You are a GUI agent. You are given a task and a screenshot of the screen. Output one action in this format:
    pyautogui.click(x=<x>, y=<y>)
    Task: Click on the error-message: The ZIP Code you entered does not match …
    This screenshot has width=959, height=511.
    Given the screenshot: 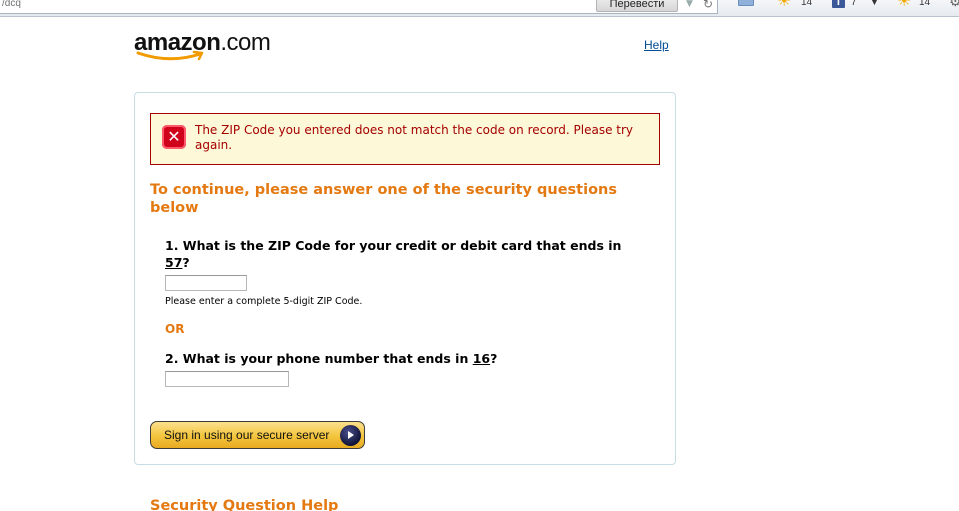 What is the action you would take?
    pyautogui.click(x=414, y=137)
    